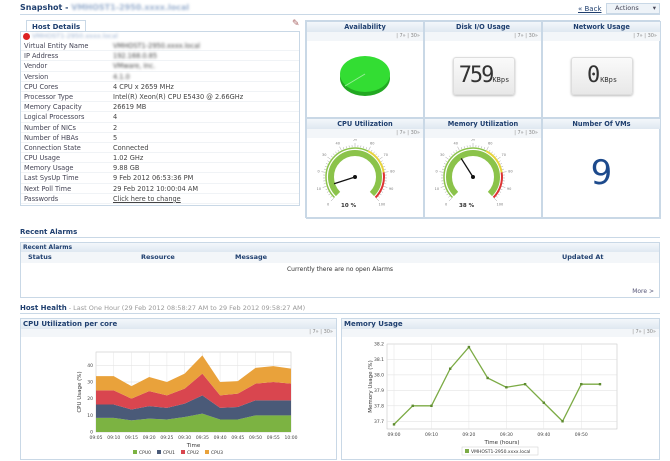  Describe the element at coordinates (251, 257) in the screenshot. I see `column-message: Message` at that location.